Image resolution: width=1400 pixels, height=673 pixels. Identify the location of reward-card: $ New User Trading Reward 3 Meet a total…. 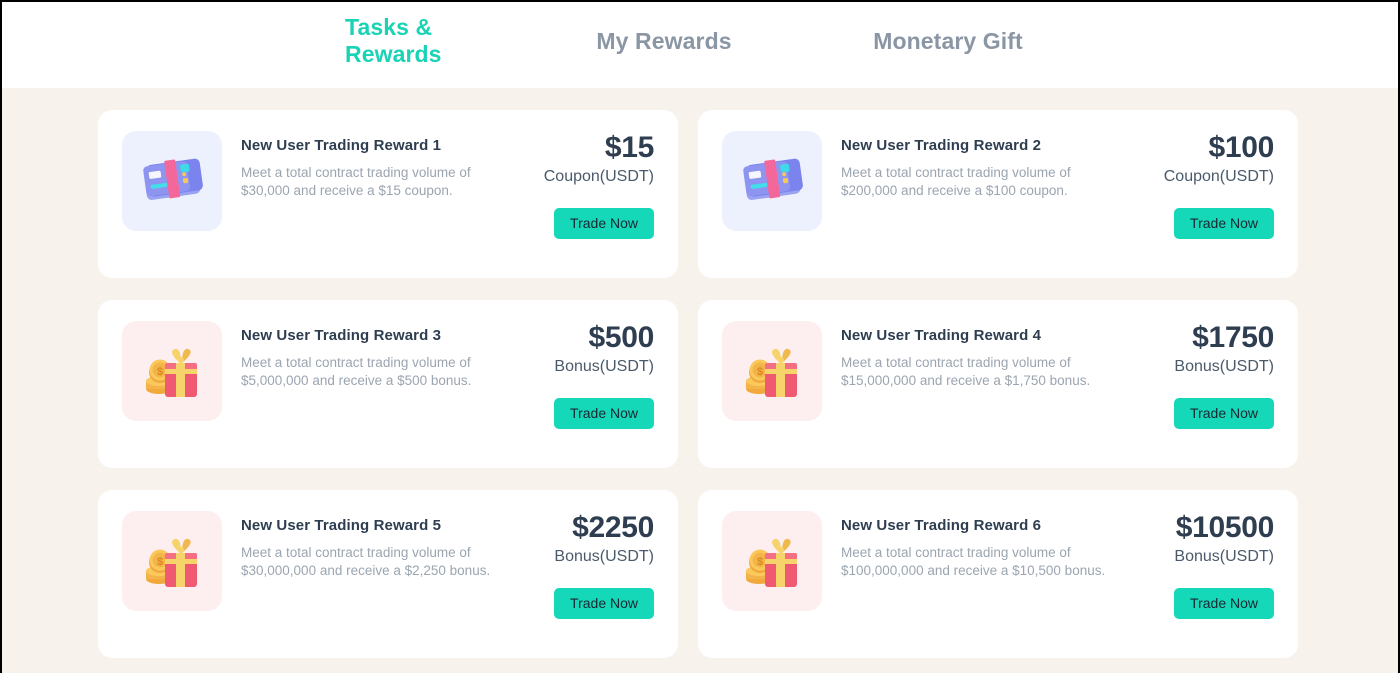
(388, 384).